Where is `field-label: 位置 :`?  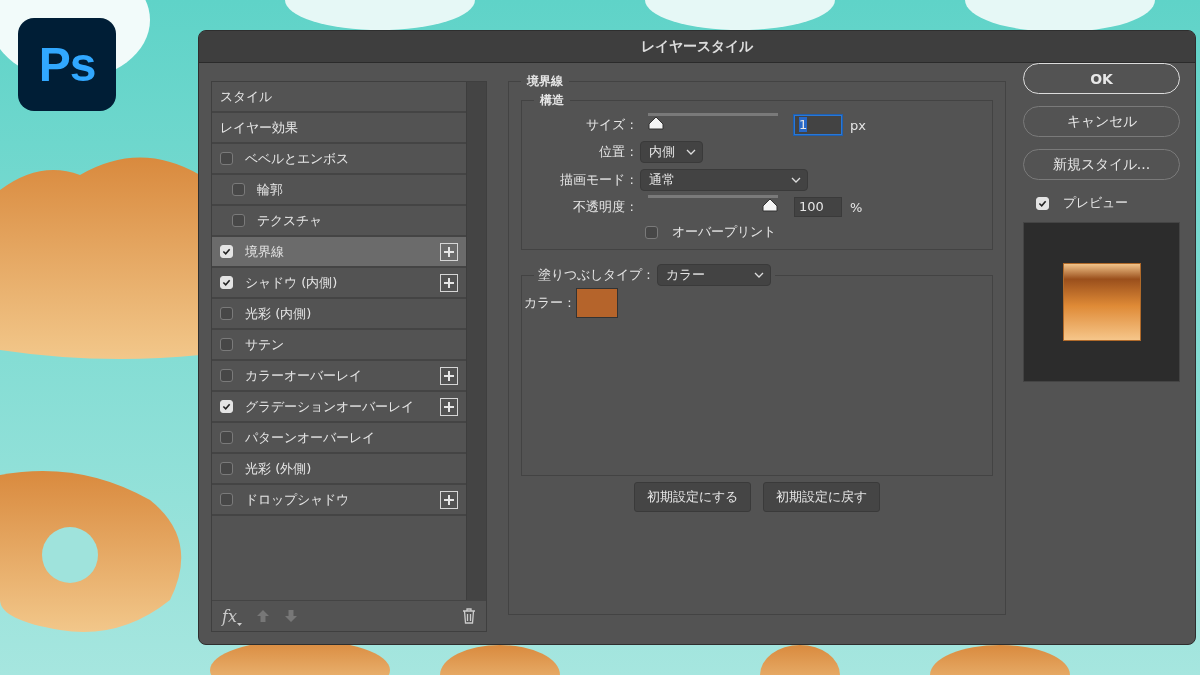 field-label: 位置 : is located at coordinates (616, 152).